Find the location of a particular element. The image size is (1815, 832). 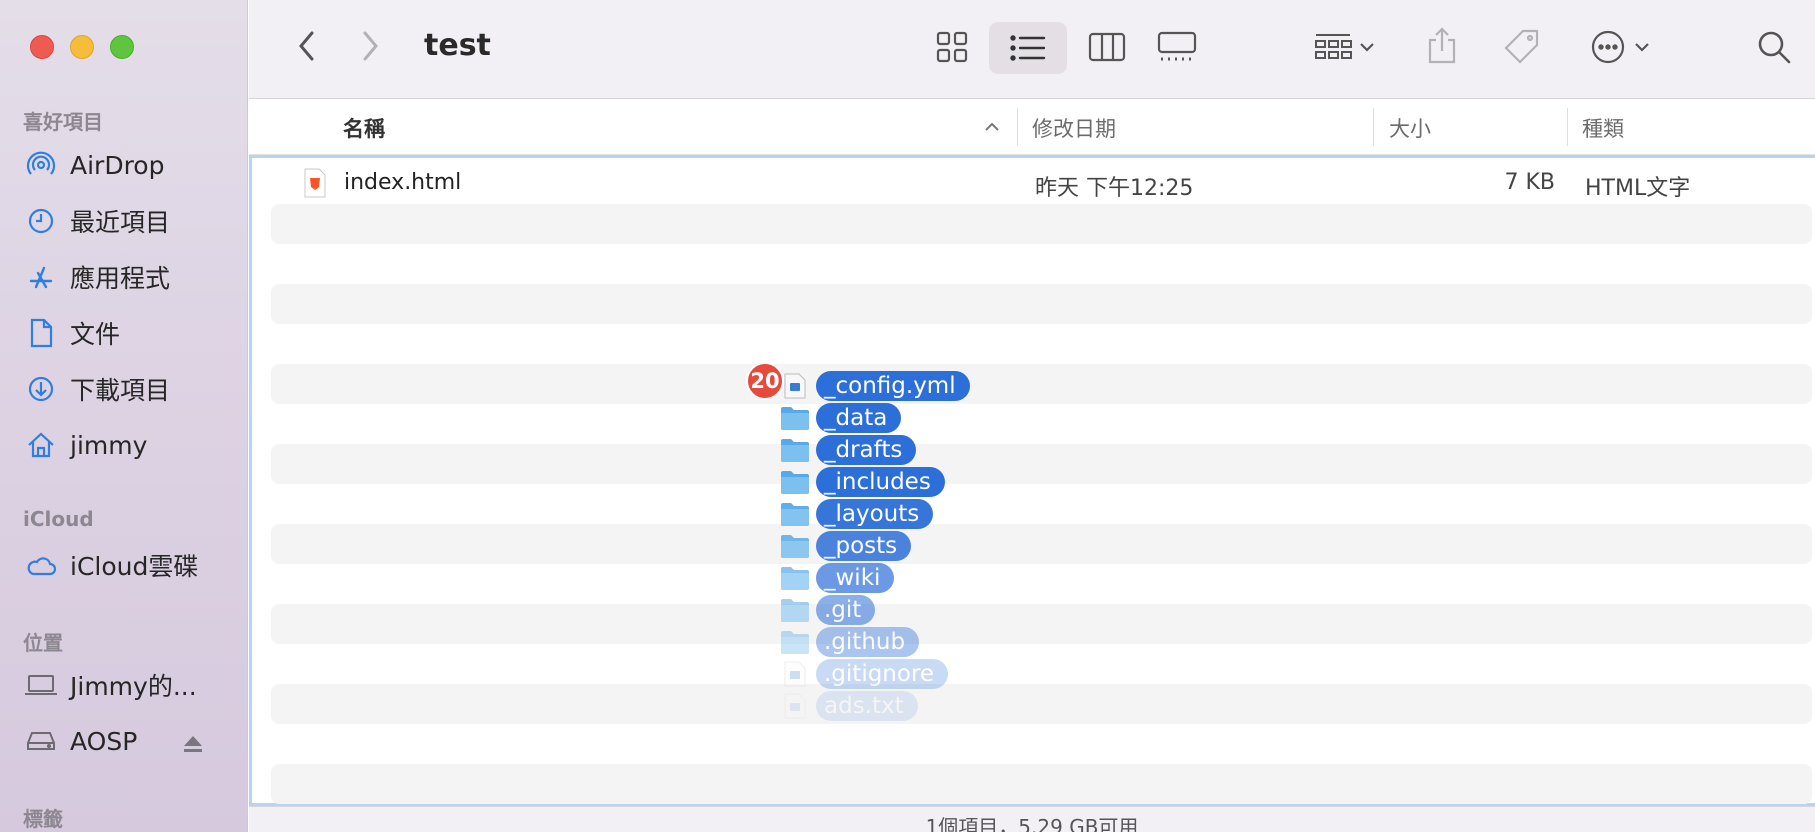

column-modified: 修改日期 is located at coordinates (1074, 128).